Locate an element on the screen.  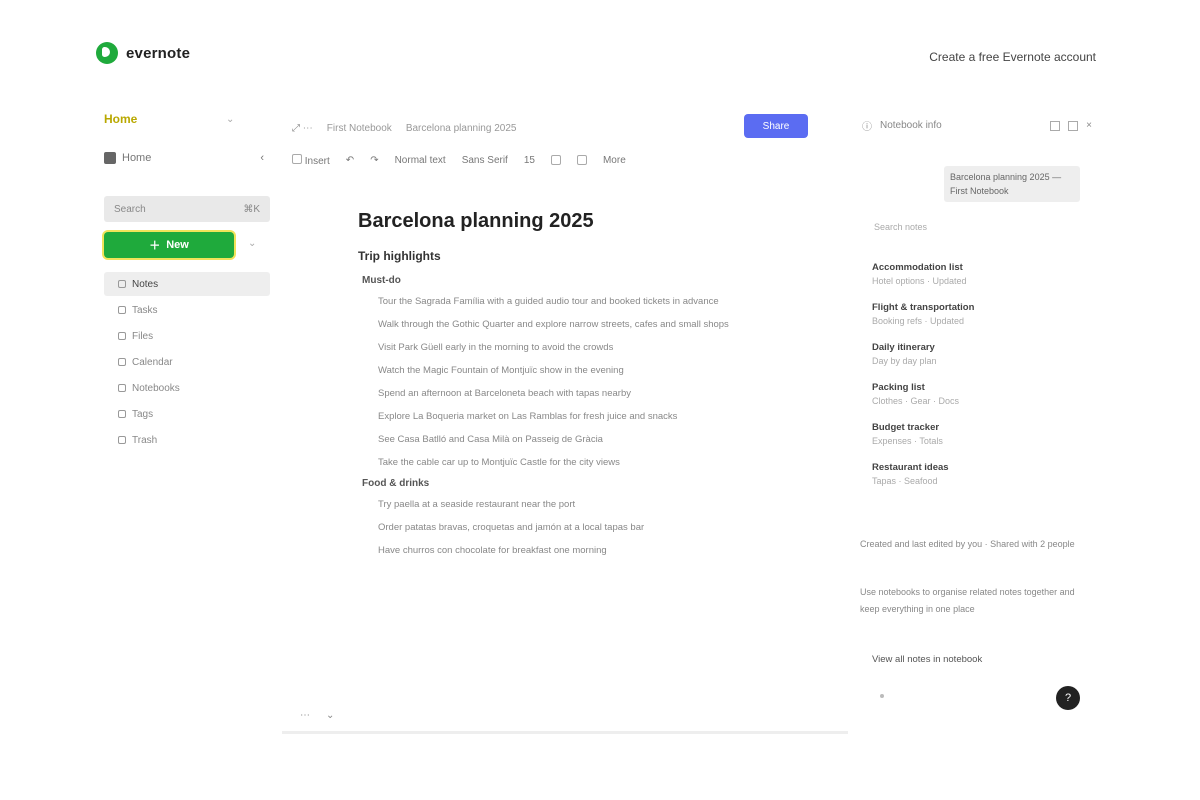
size-select: 15 is located at coordinates (529, 160).